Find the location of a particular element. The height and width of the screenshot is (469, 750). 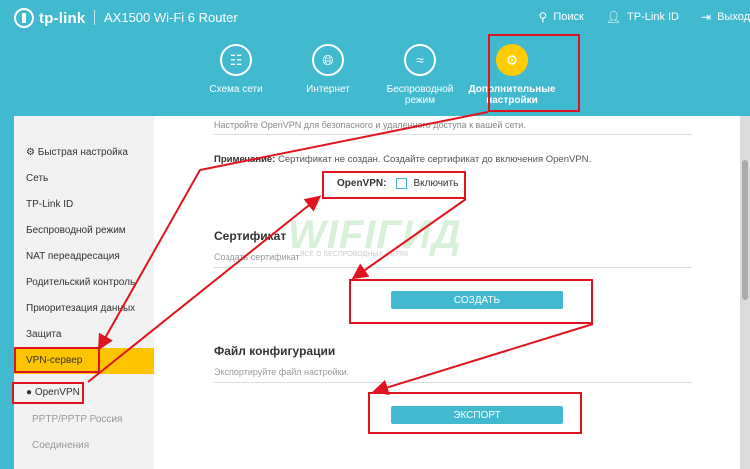

arrow-to-export is located at coordinates (483, 359).